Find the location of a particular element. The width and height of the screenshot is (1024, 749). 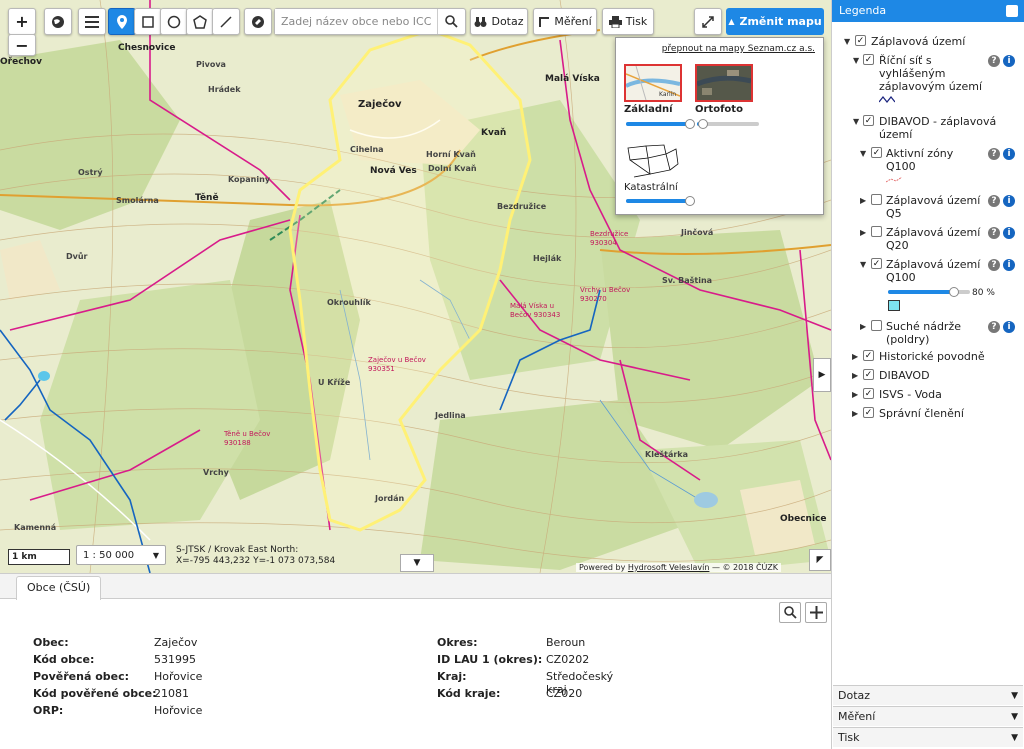

basemap-basic-opacity is located at coordinates (660, 124).